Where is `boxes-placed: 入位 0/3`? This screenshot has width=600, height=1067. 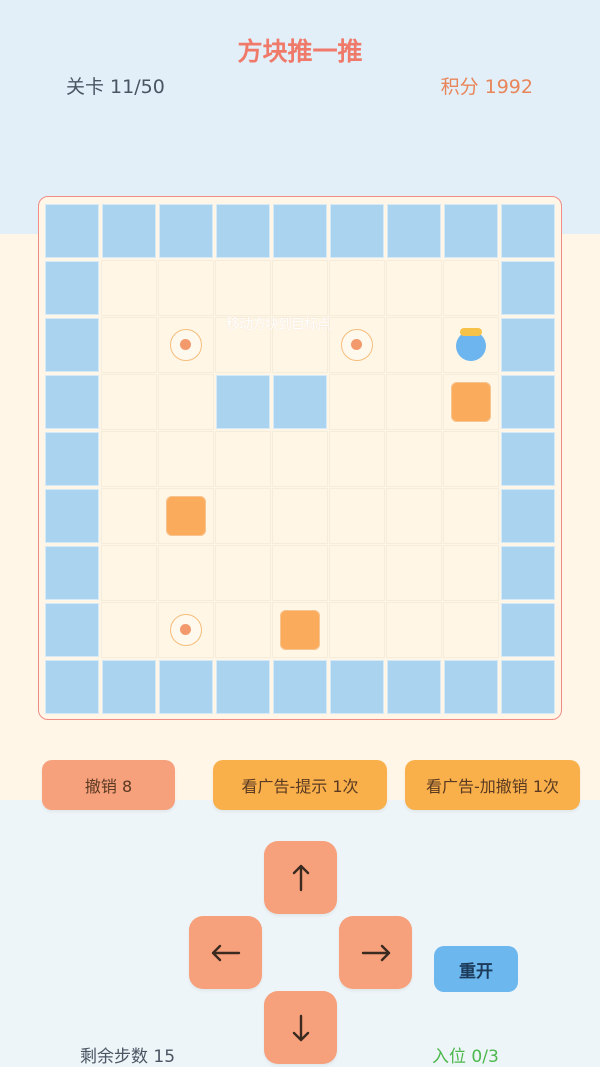 boxes-placed: 入位 0/3 is located at coordinates (465, 1057).